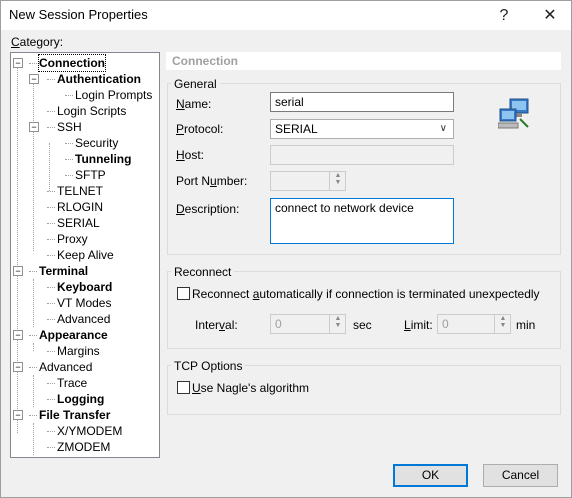 The height and width of the screenshot is (498, 572). What do you see at coordinates (96, 143) in the screenshot?
I see `tree-item: Security` at bounding box center [96, 143].